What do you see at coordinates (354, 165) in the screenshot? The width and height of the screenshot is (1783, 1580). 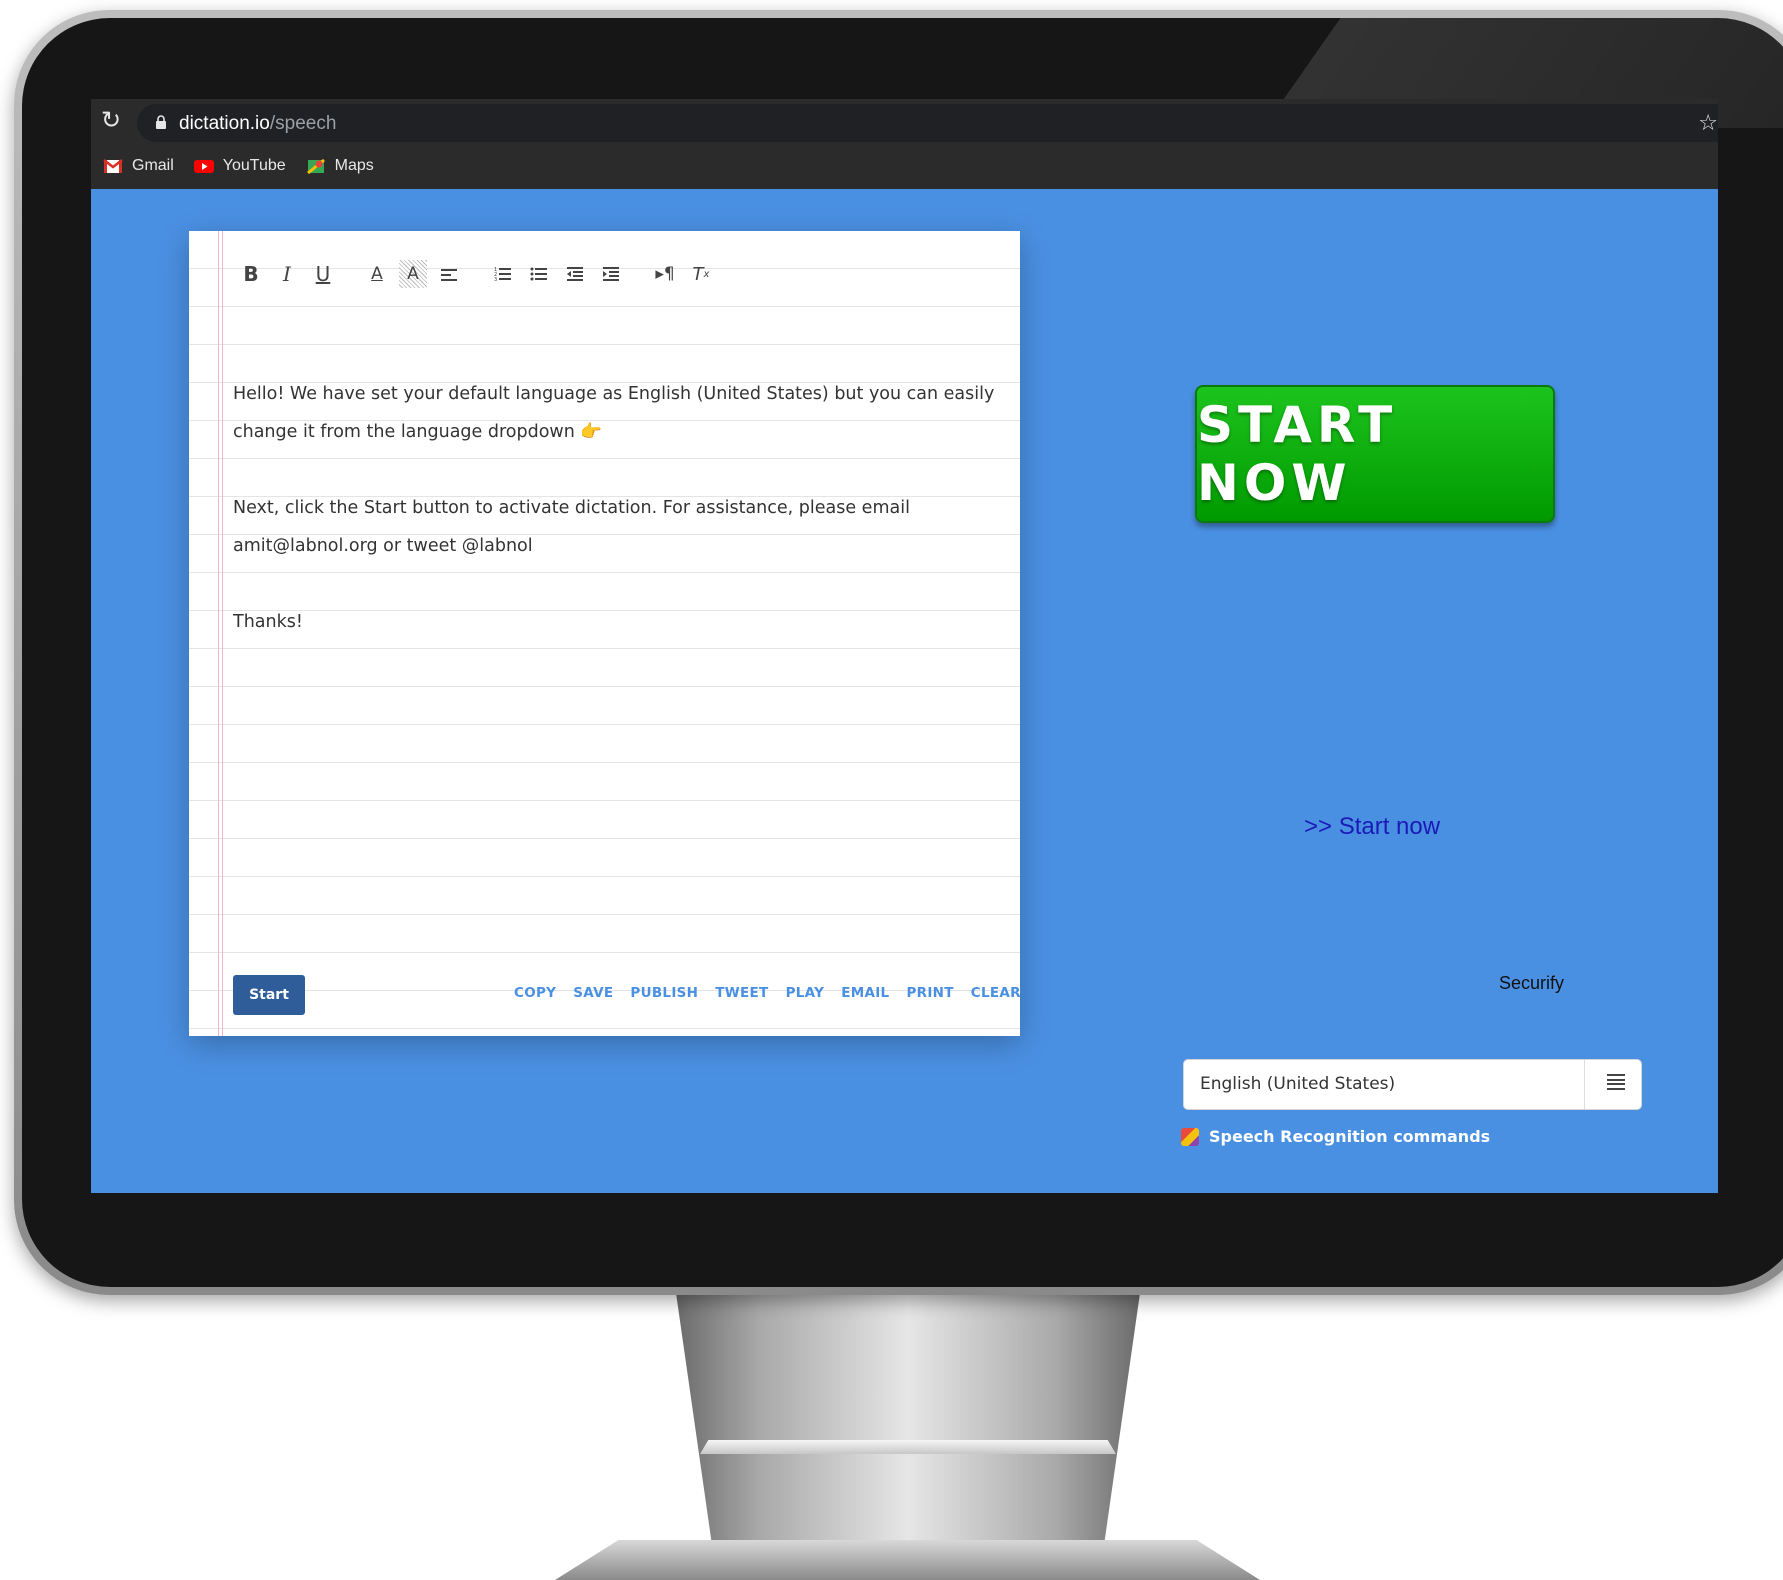 I see `bookmark-label: Maps` at bounding box center [354, 165].